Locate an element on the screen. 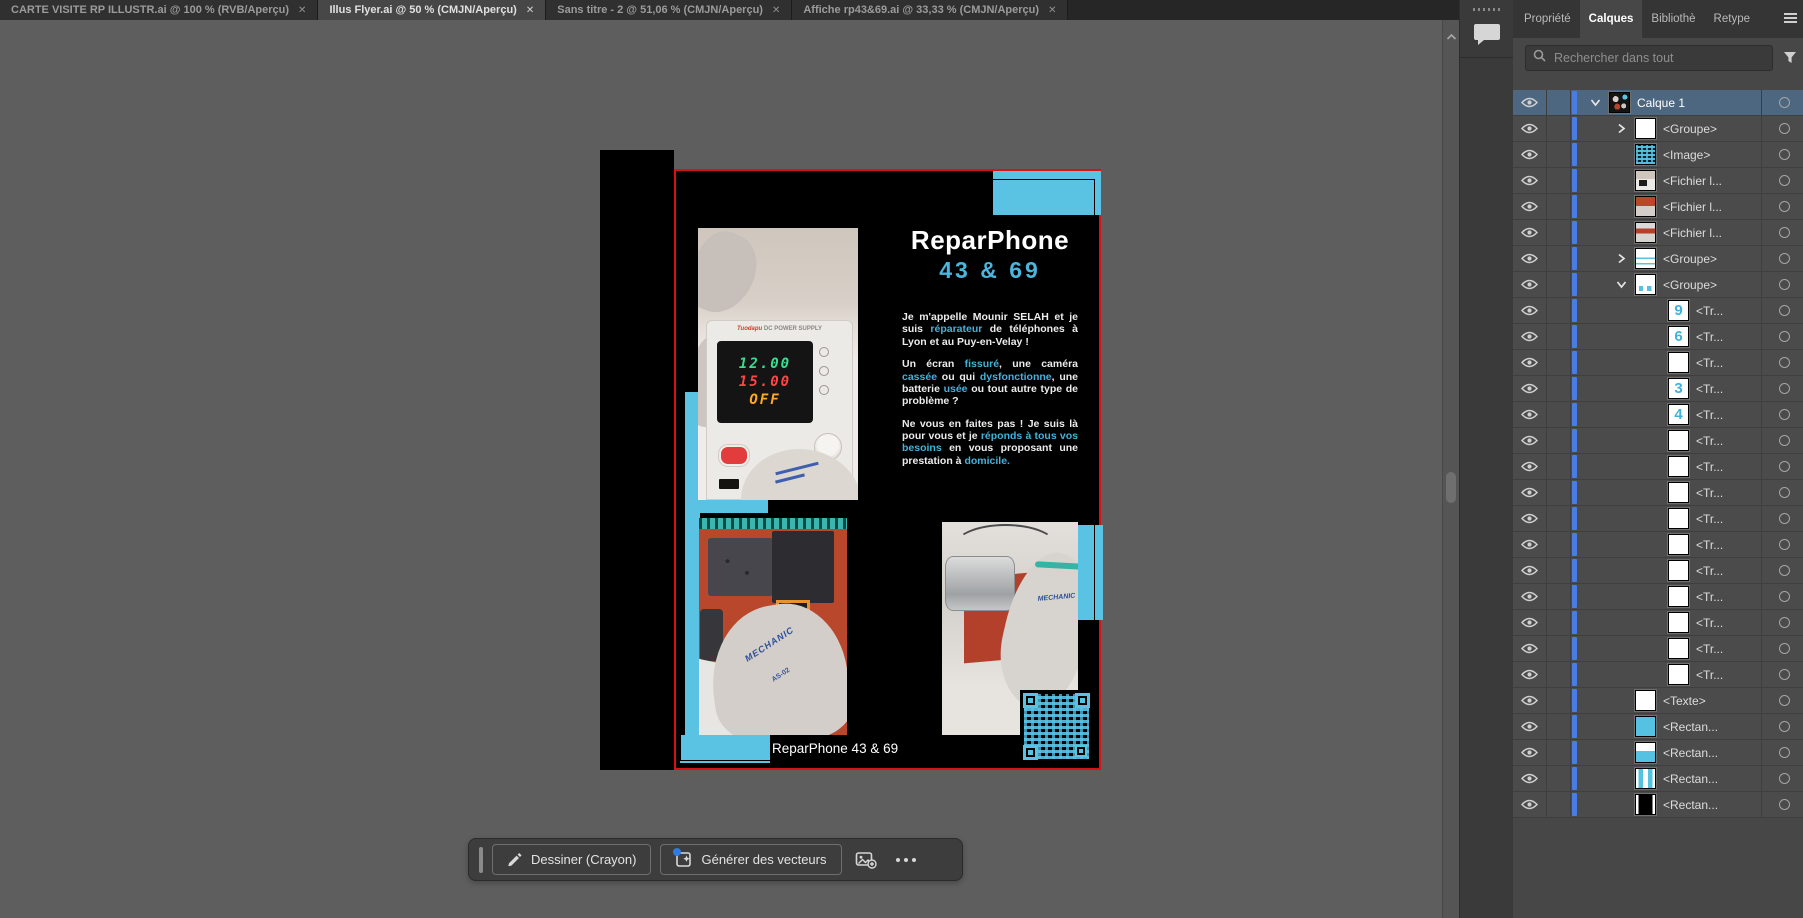  layer-row: <Image> is located at coordinates (1658, 155).